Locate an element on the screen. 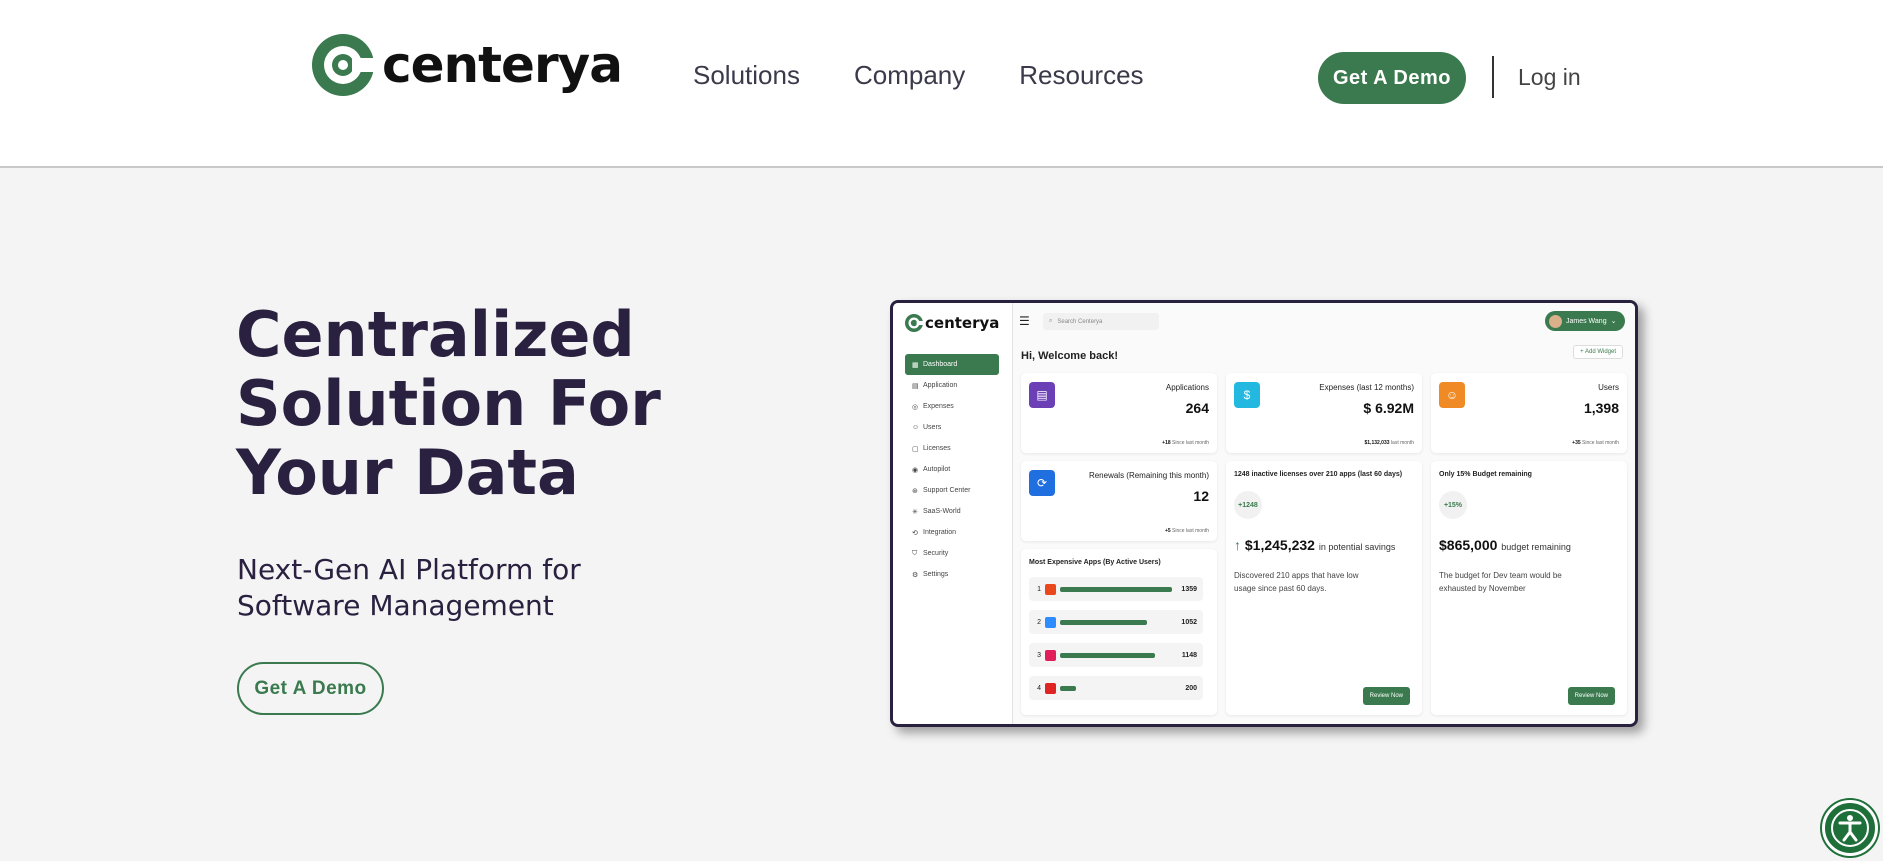  hero-get-demo-button: Get A Demo is located at coordinates (310, 688).